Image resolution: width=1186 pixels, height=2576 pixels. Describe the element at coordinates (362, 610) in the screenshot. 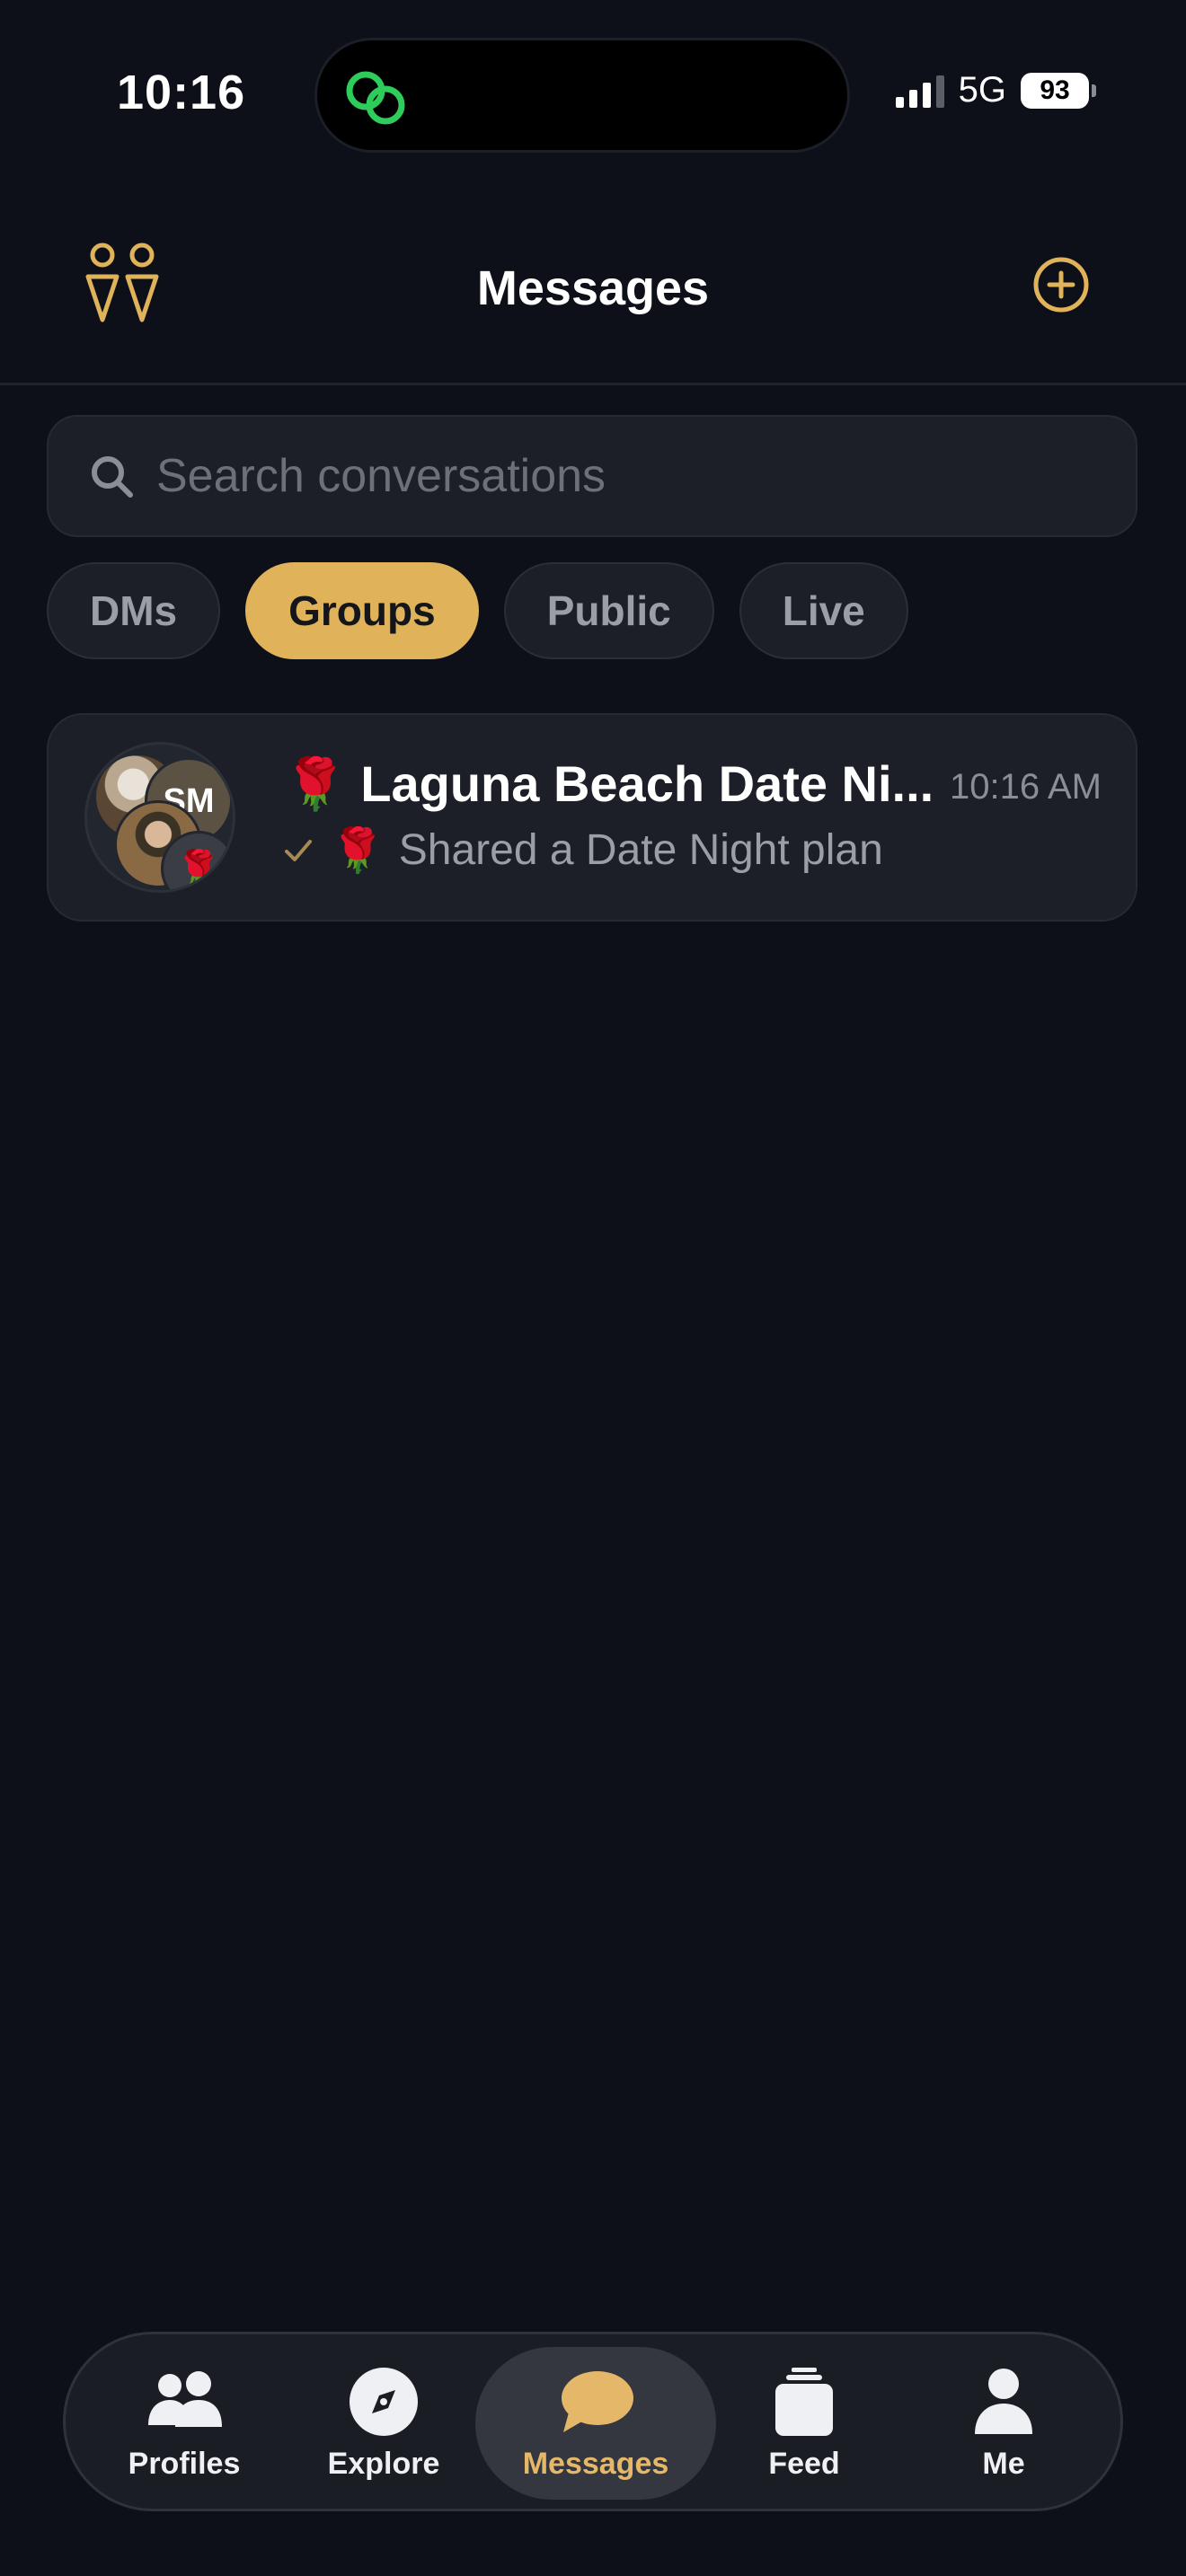

I see `tab-groups: Groups` at that location.